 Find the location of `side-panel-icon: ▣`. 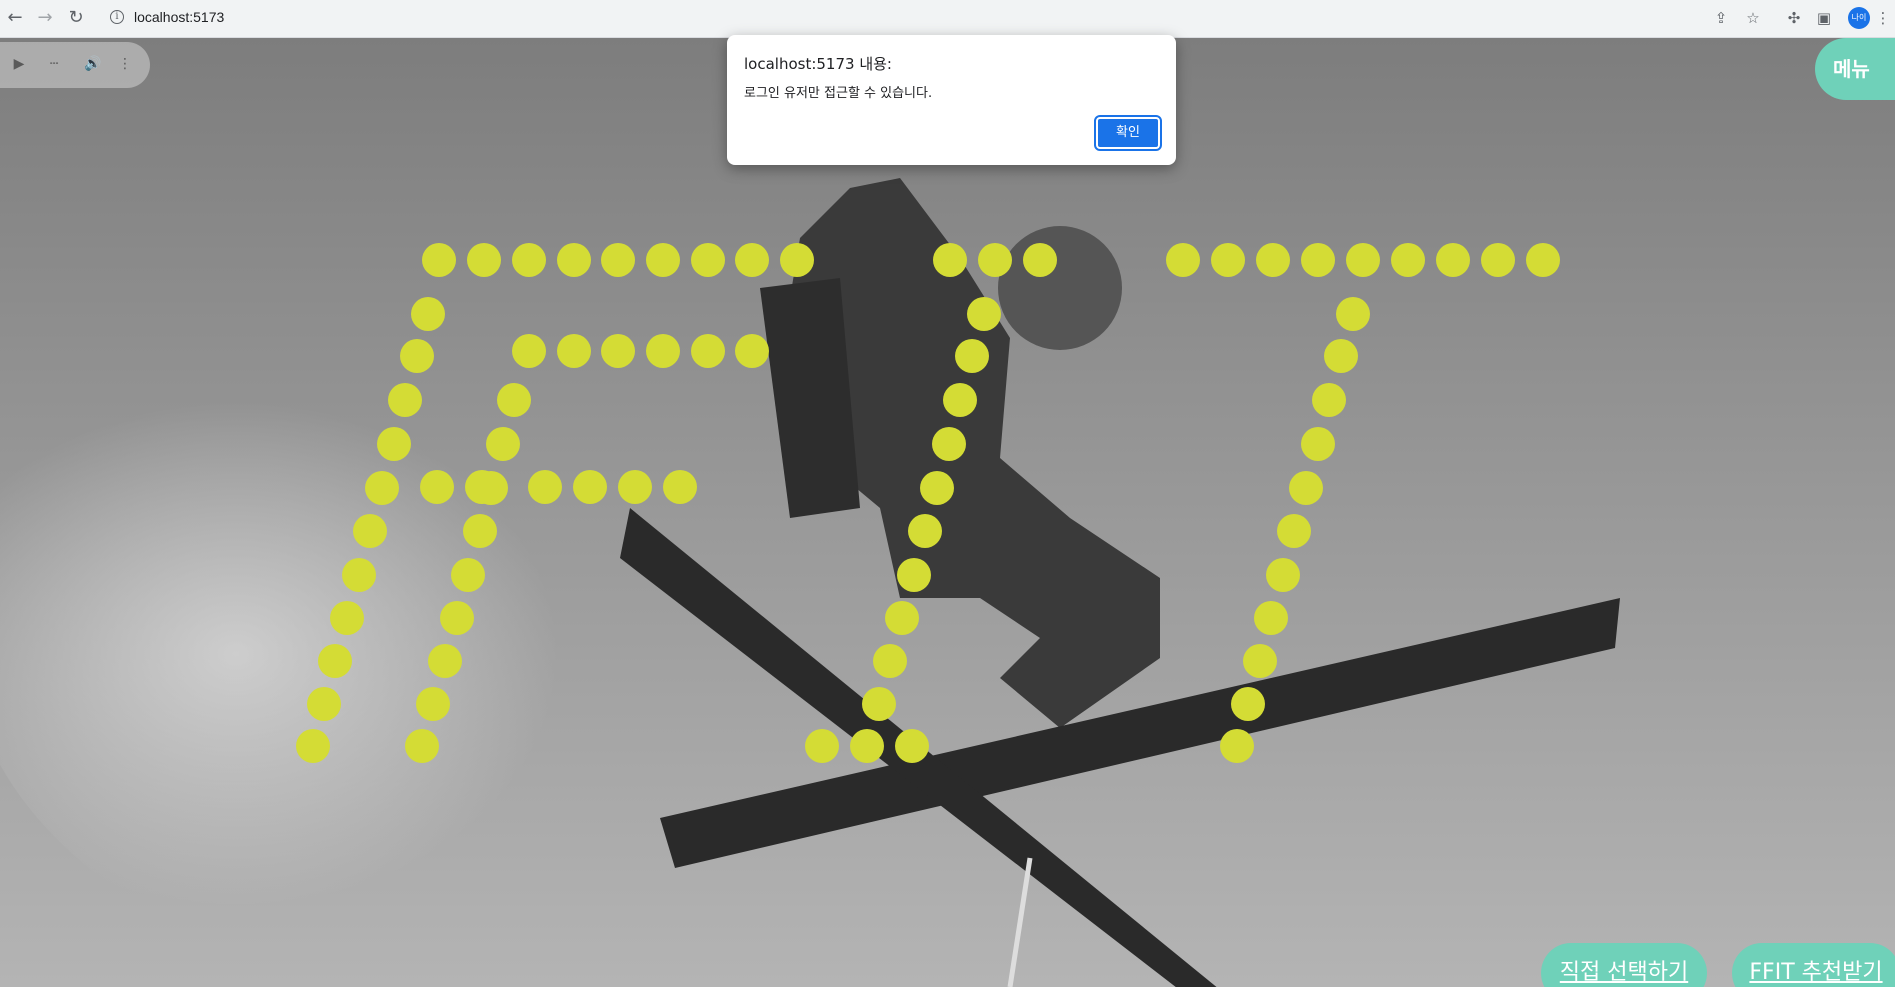

side-panel-icon: ▣ is located at coordinates (1824, 18).